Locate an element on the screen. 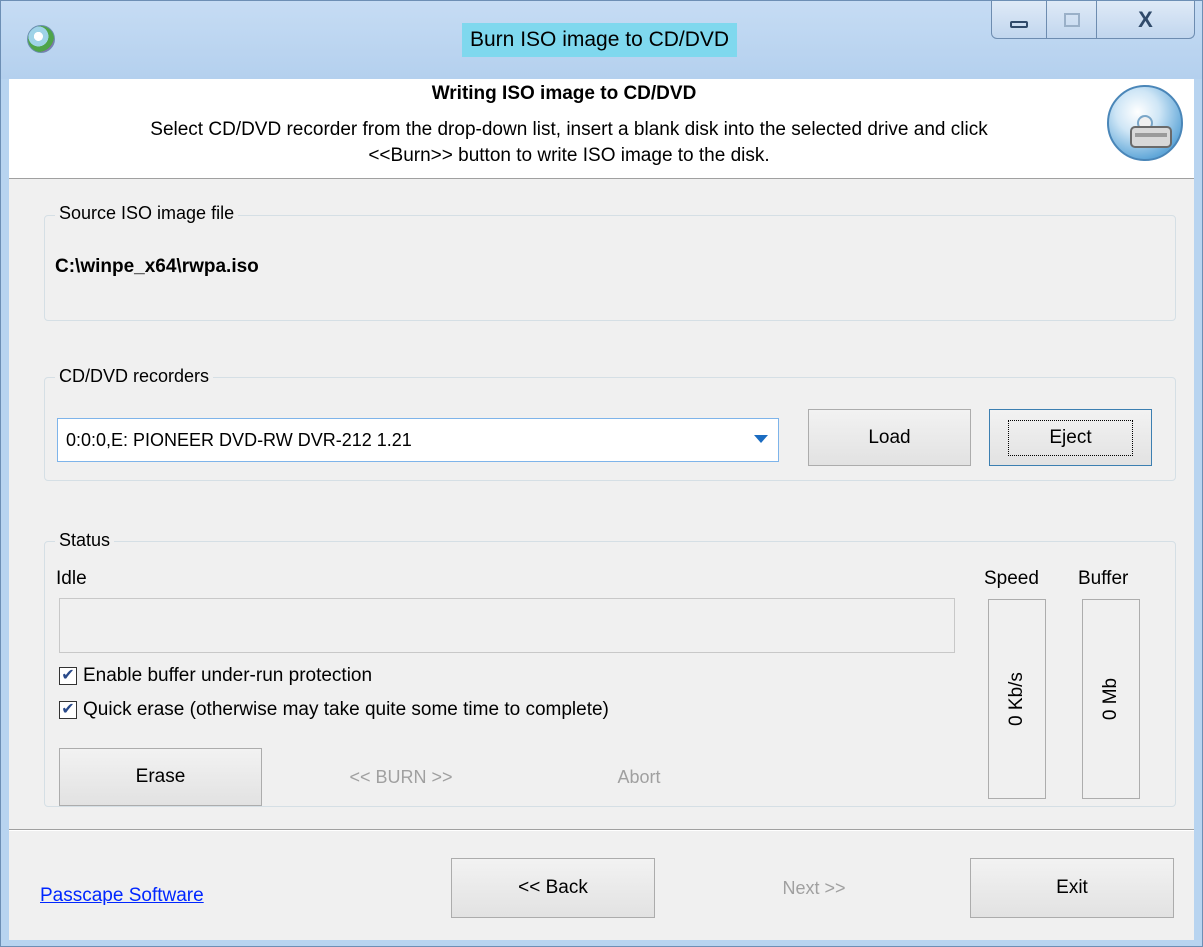  eject-button-label: Eject is located at coordinates (1070, 437).